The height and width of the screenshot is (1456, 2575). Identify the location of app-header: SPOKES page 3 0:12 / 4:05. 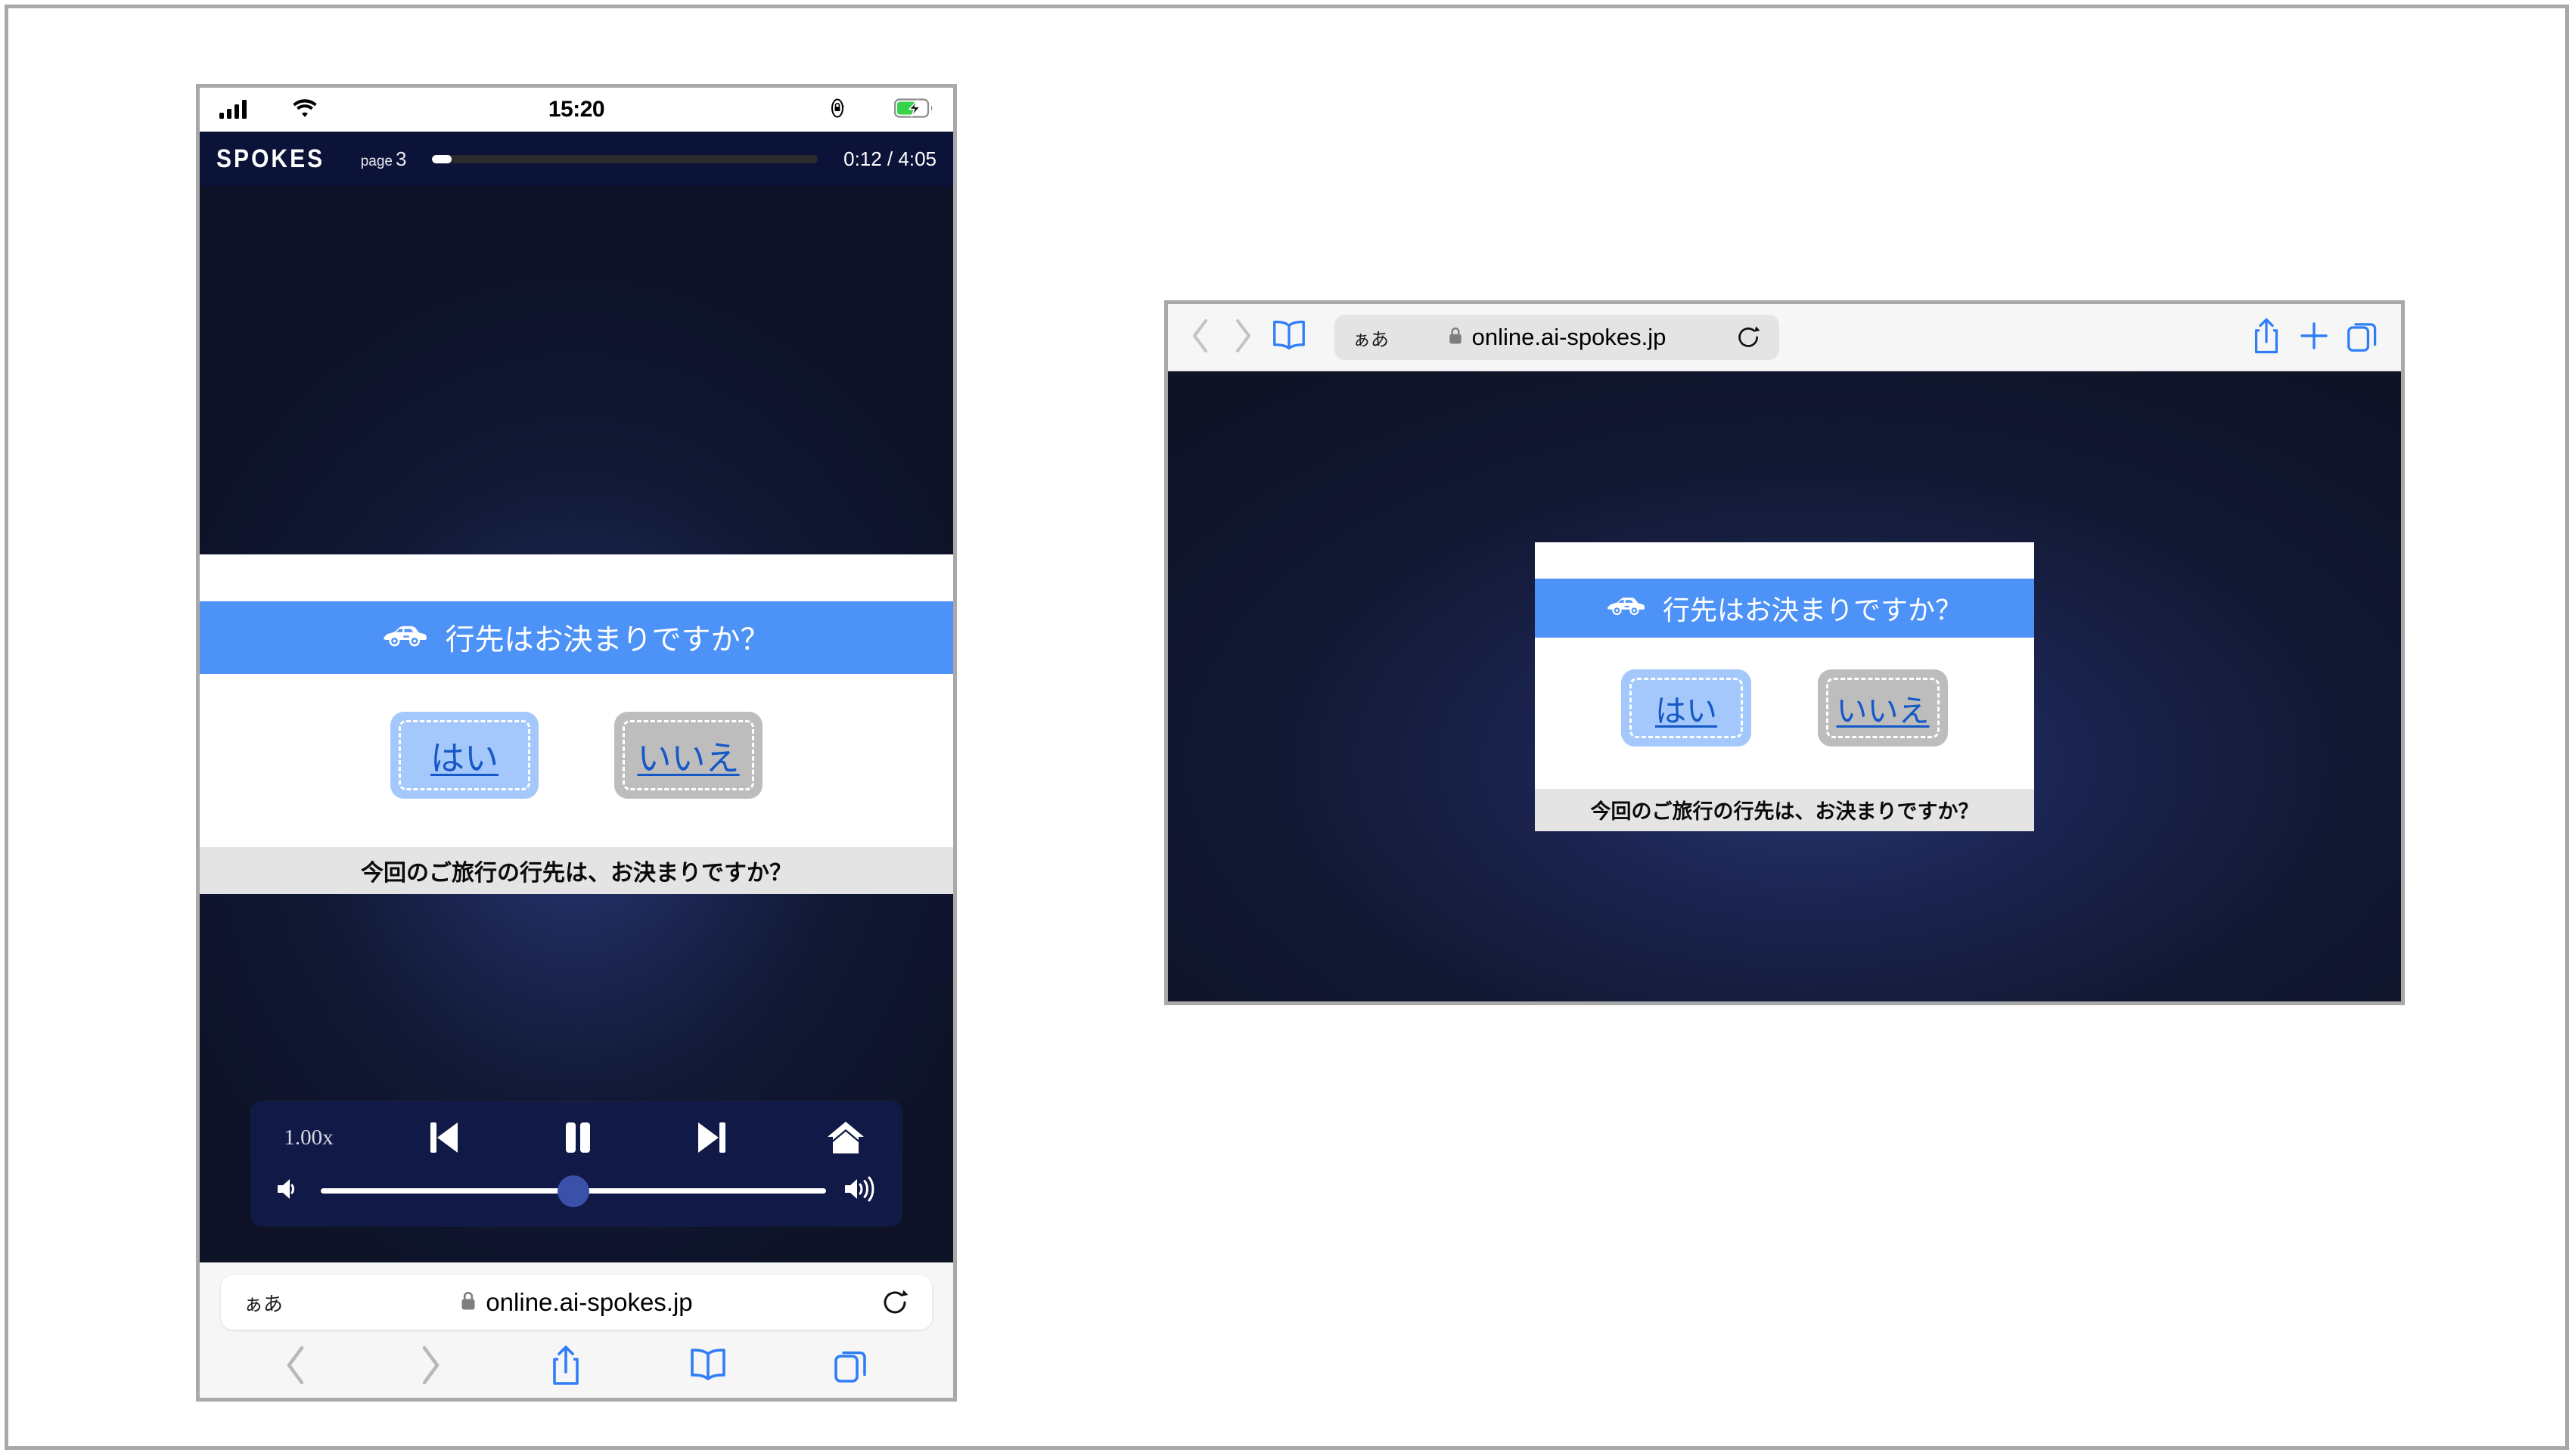
(576, 159).